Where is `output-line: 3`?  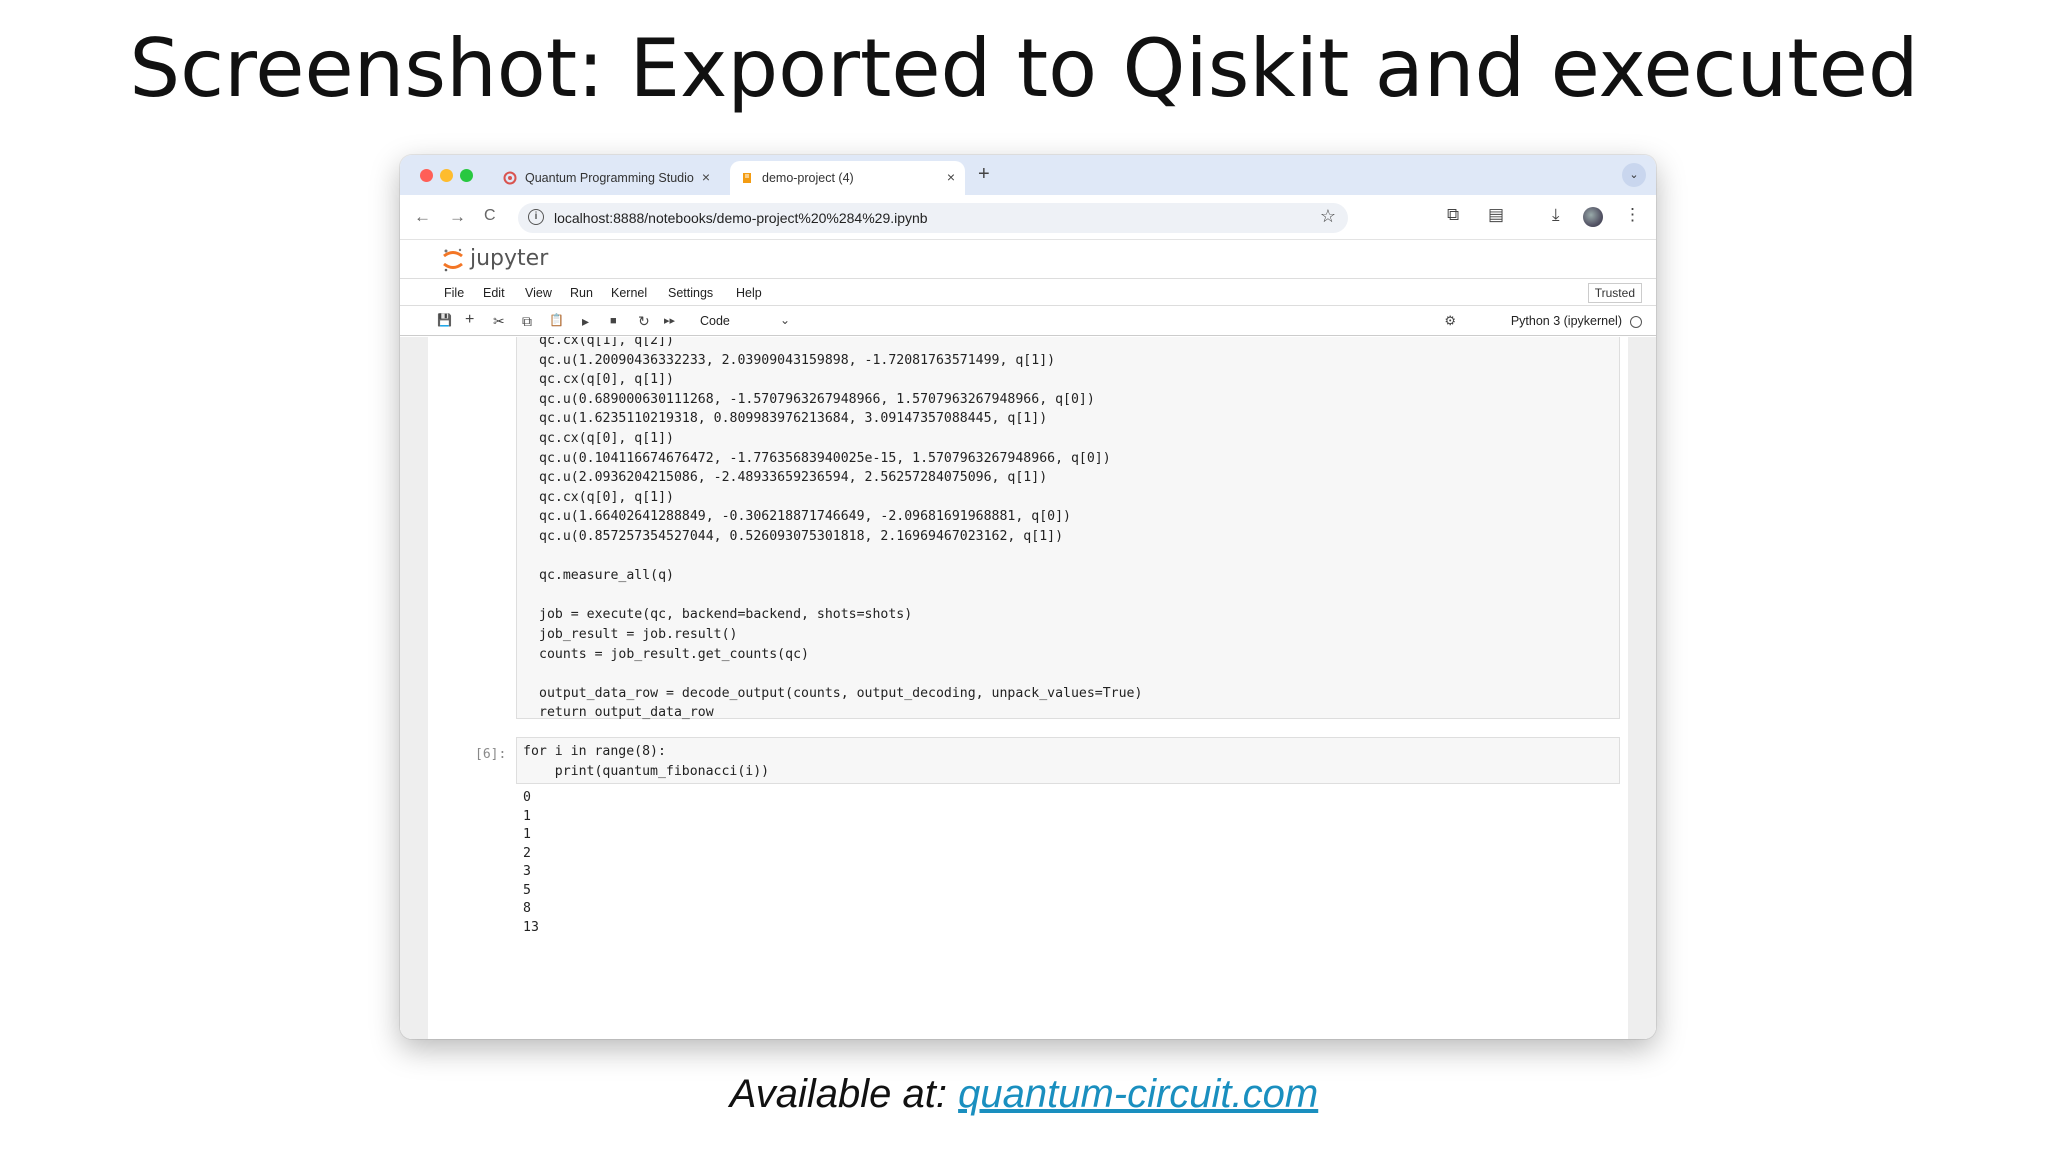 output-line: 3 is located at coordinates (527, 871).